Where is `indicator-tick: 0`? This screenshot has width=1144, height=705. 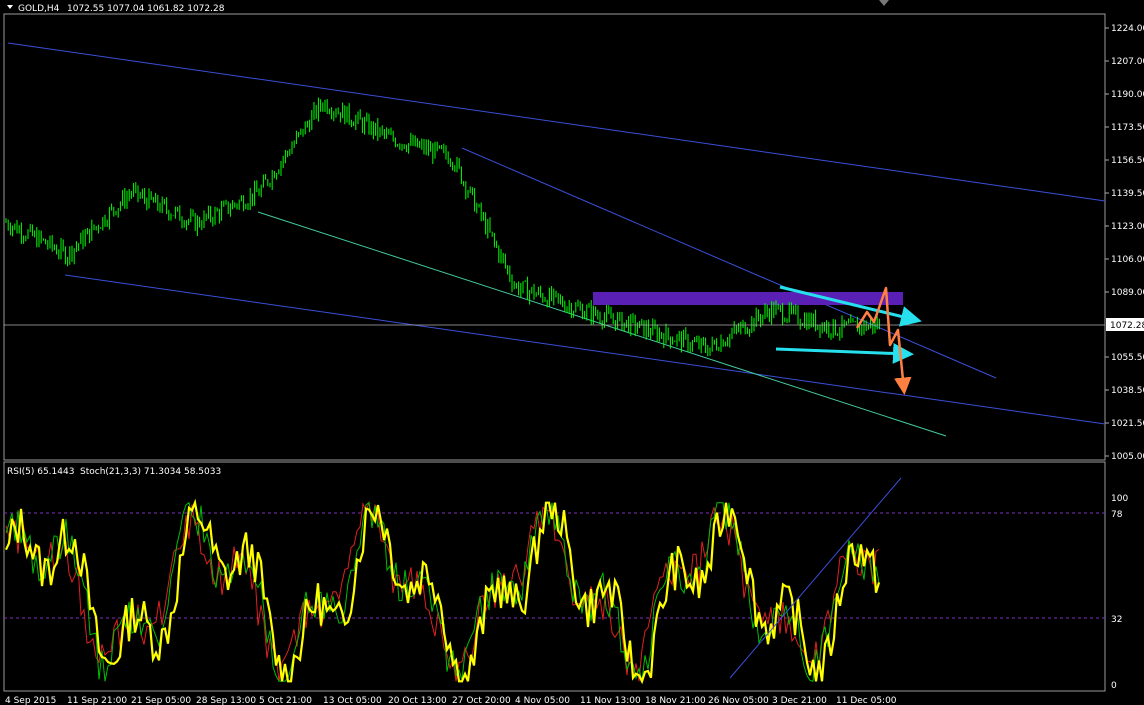
indicator-tick: 0 is located at coordinates (1114, 686).